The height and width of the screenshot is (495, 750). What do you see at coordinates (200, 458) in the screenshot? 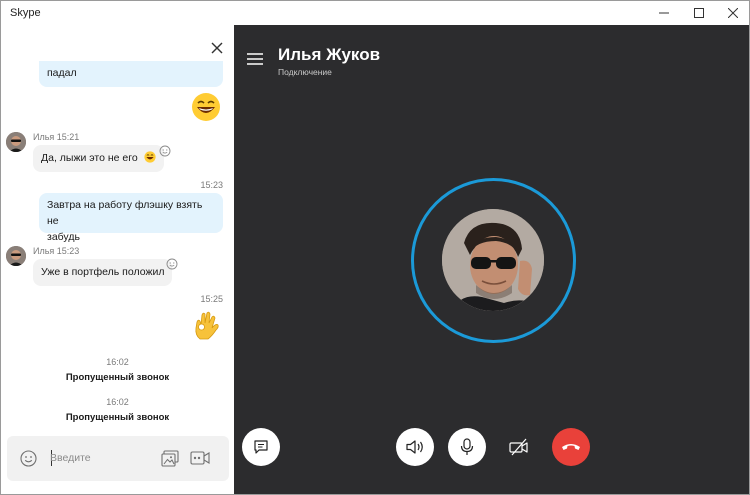
I see `video-message-icon` at bounding box center [200, 458].